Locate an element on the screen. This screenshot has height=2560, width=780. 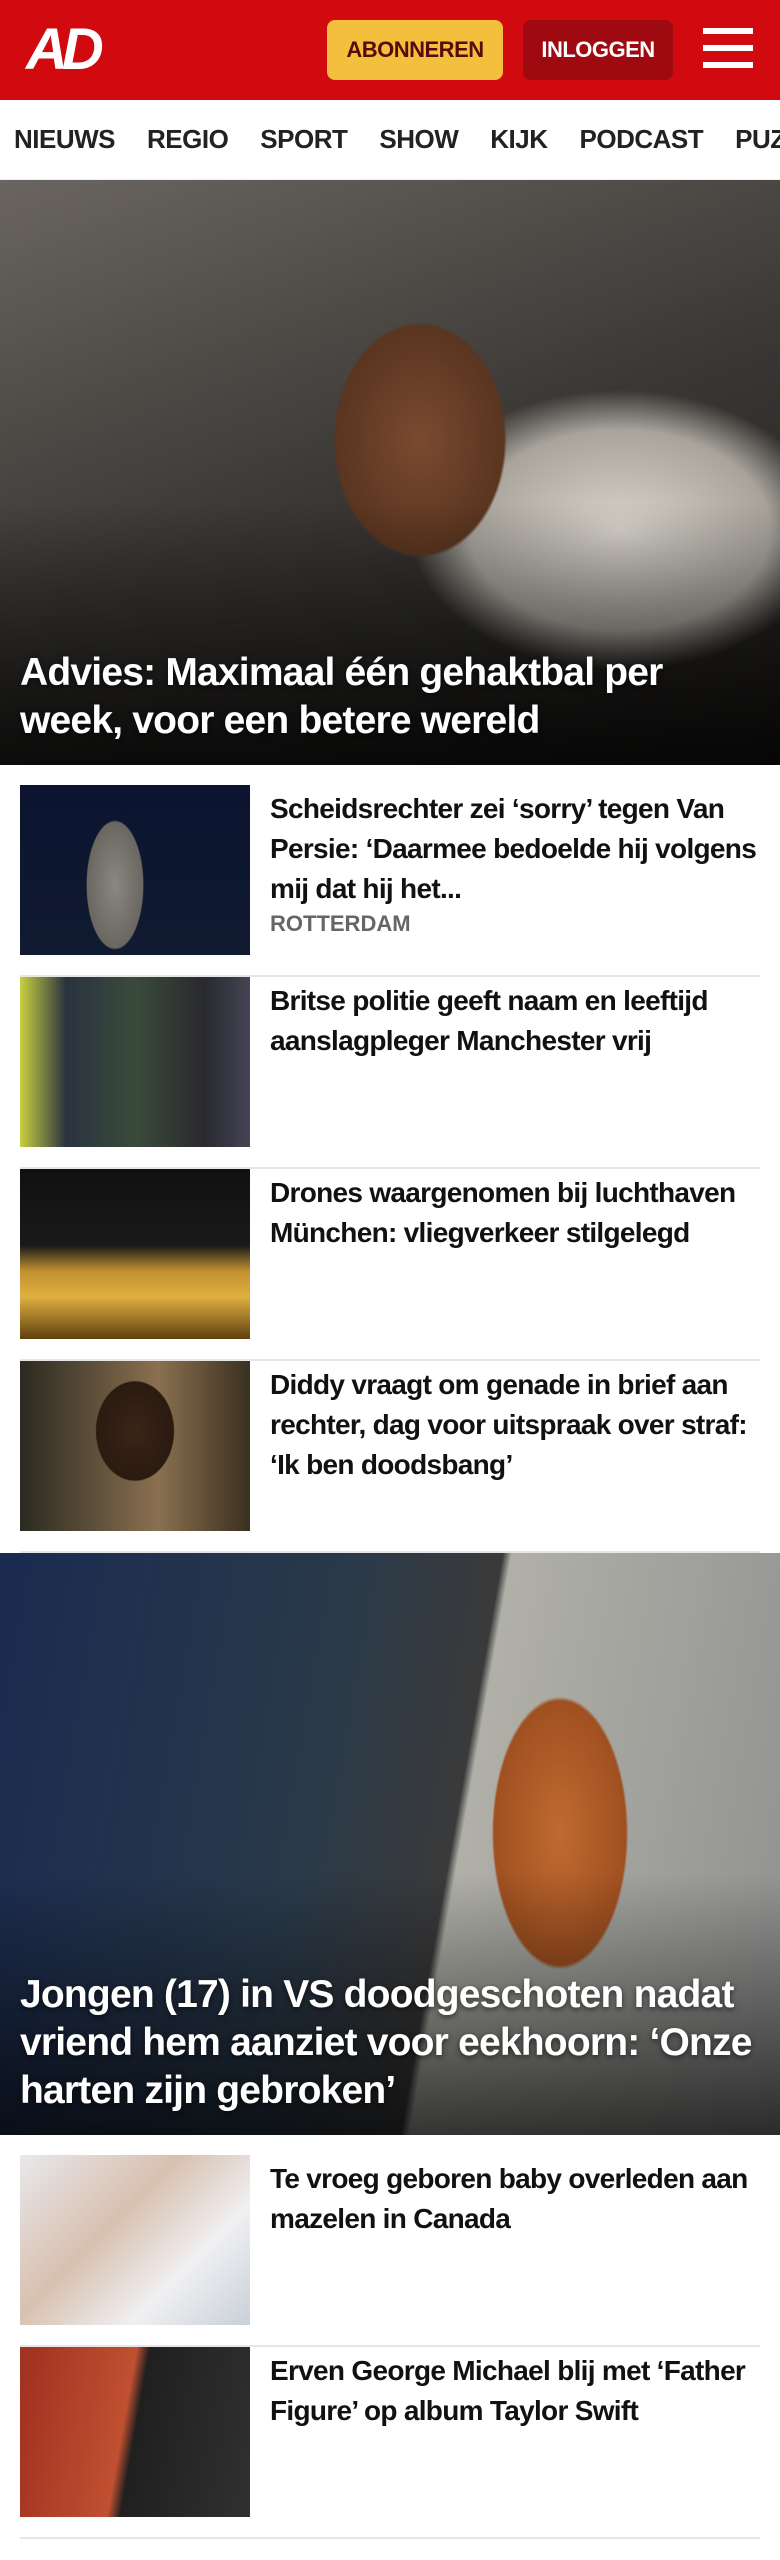
subscribe-button: ABONNEREN is located at coordinates (415, 50).